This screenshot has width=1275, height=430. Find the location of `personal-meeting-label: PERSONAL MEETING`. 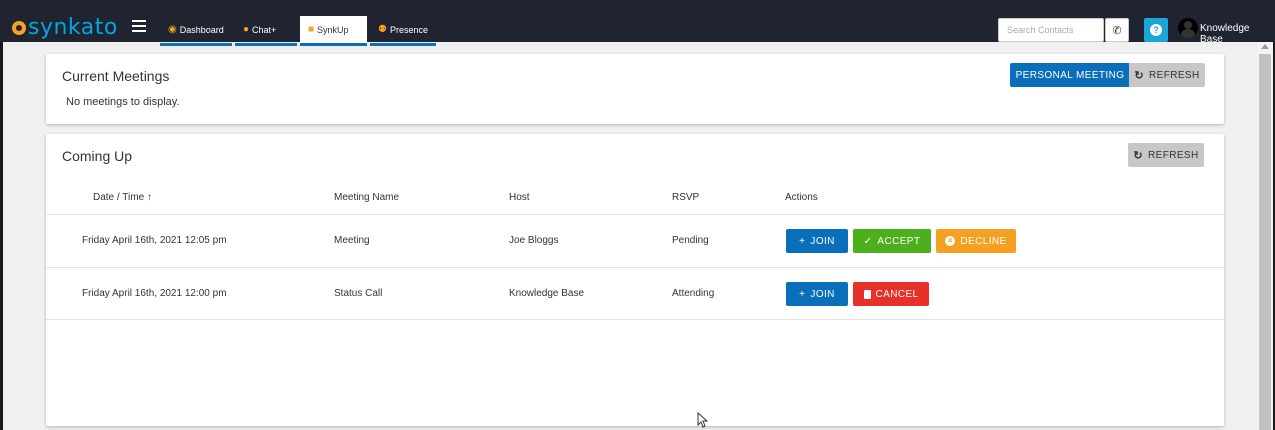

personal-meeting-label: PERSONAL MEETING is located at coordinates (1070, 75).